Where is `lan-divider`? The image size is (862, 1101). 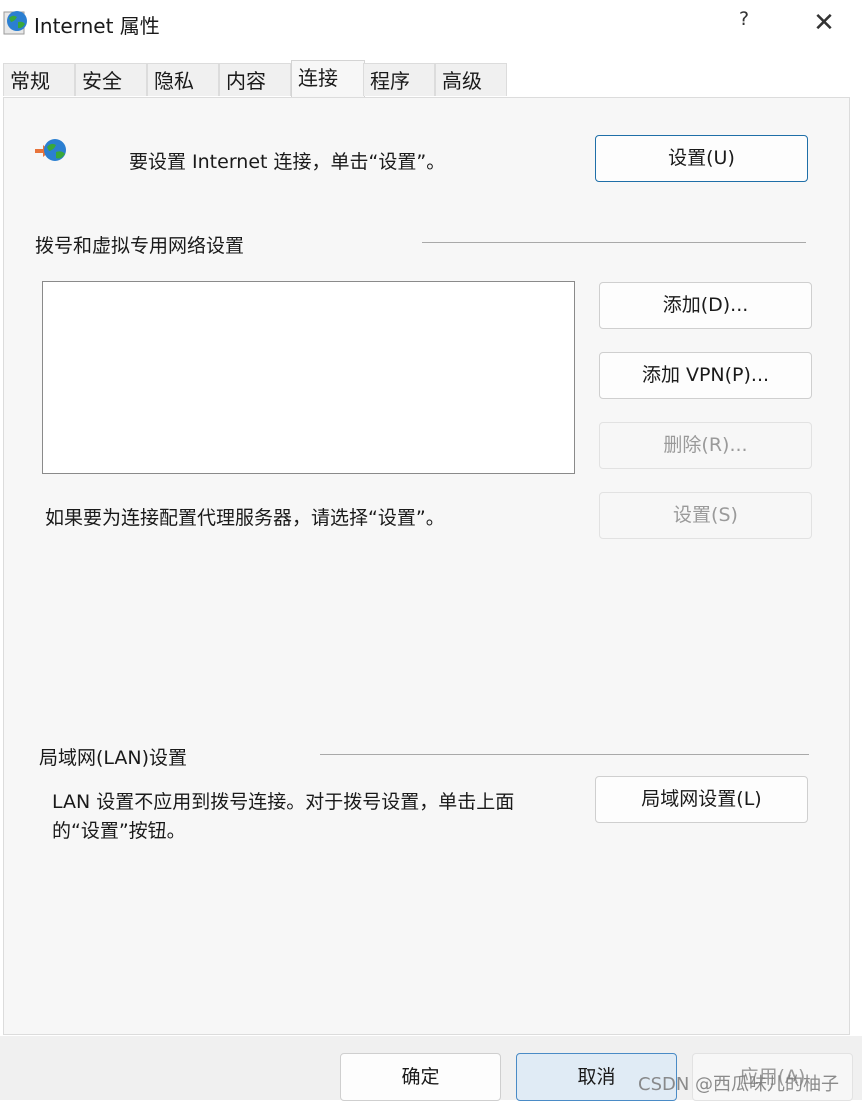
lan-divider is located at coordinates (564, 754).